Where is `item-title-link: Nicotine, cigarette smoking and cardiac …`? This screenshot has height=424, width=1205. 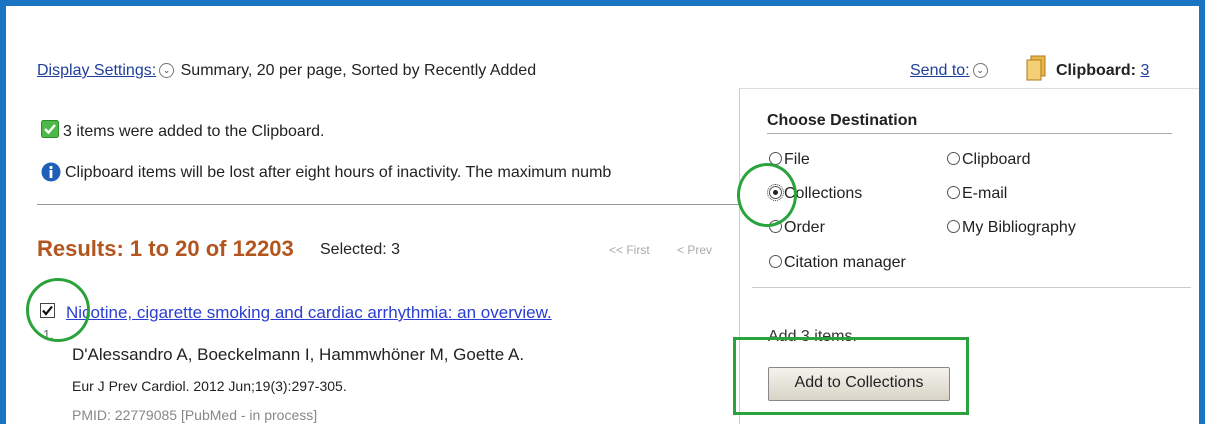 item-title-link: Nicotine, cigarette smoking and cardiac … is located at coordinates (309, 313).